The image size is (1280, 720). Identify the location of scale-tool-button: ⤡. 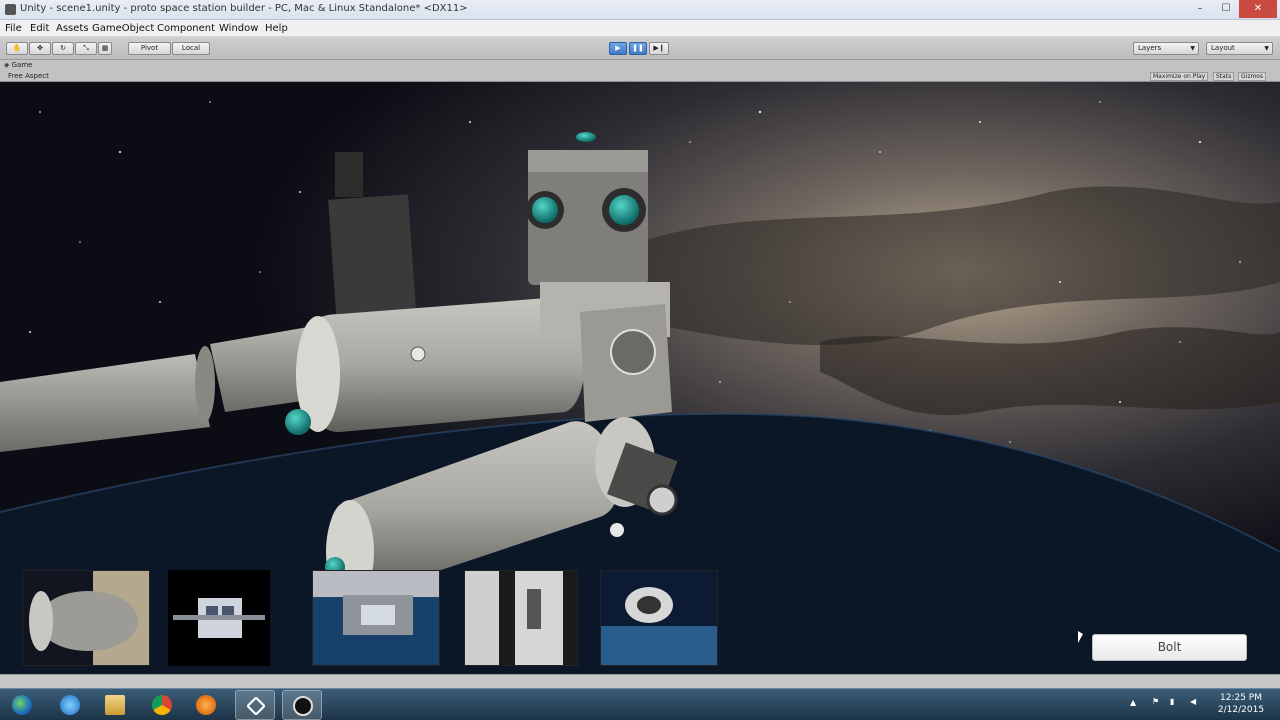
(86, 48).